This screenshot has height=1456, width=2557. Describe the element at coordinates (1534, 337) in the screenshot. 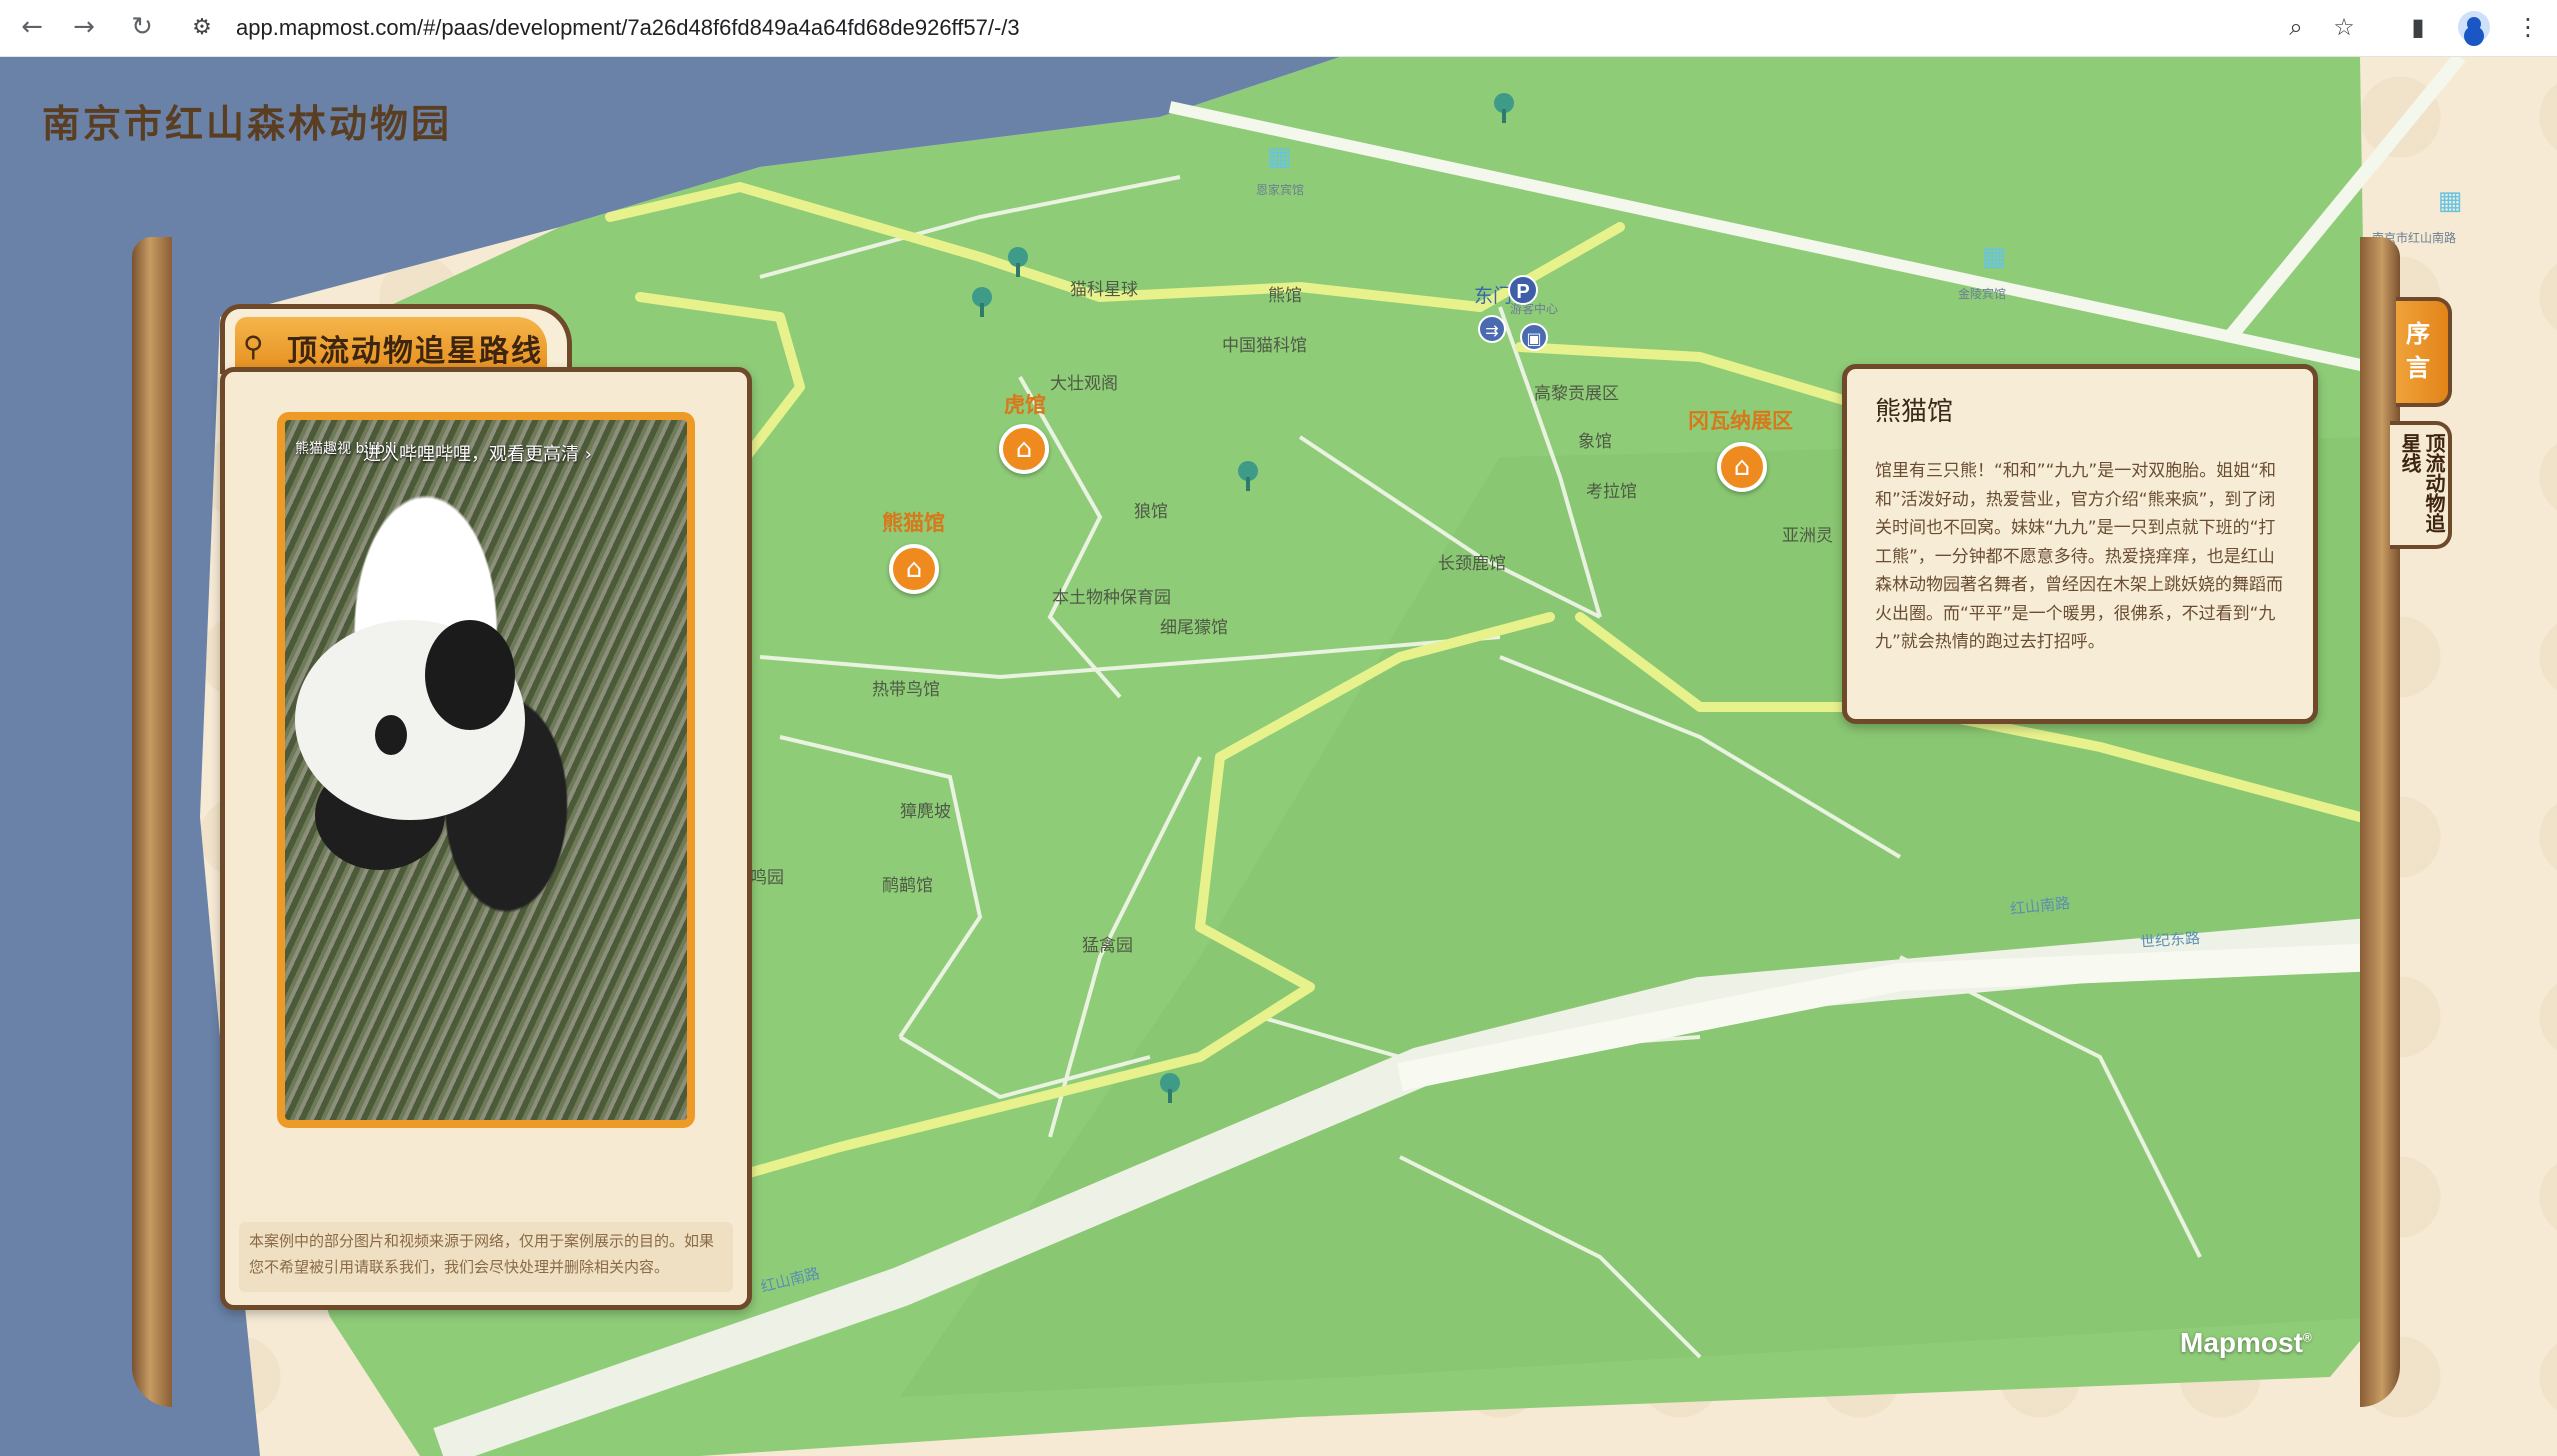

I see `bus-stop-icon: ▣` at that location.